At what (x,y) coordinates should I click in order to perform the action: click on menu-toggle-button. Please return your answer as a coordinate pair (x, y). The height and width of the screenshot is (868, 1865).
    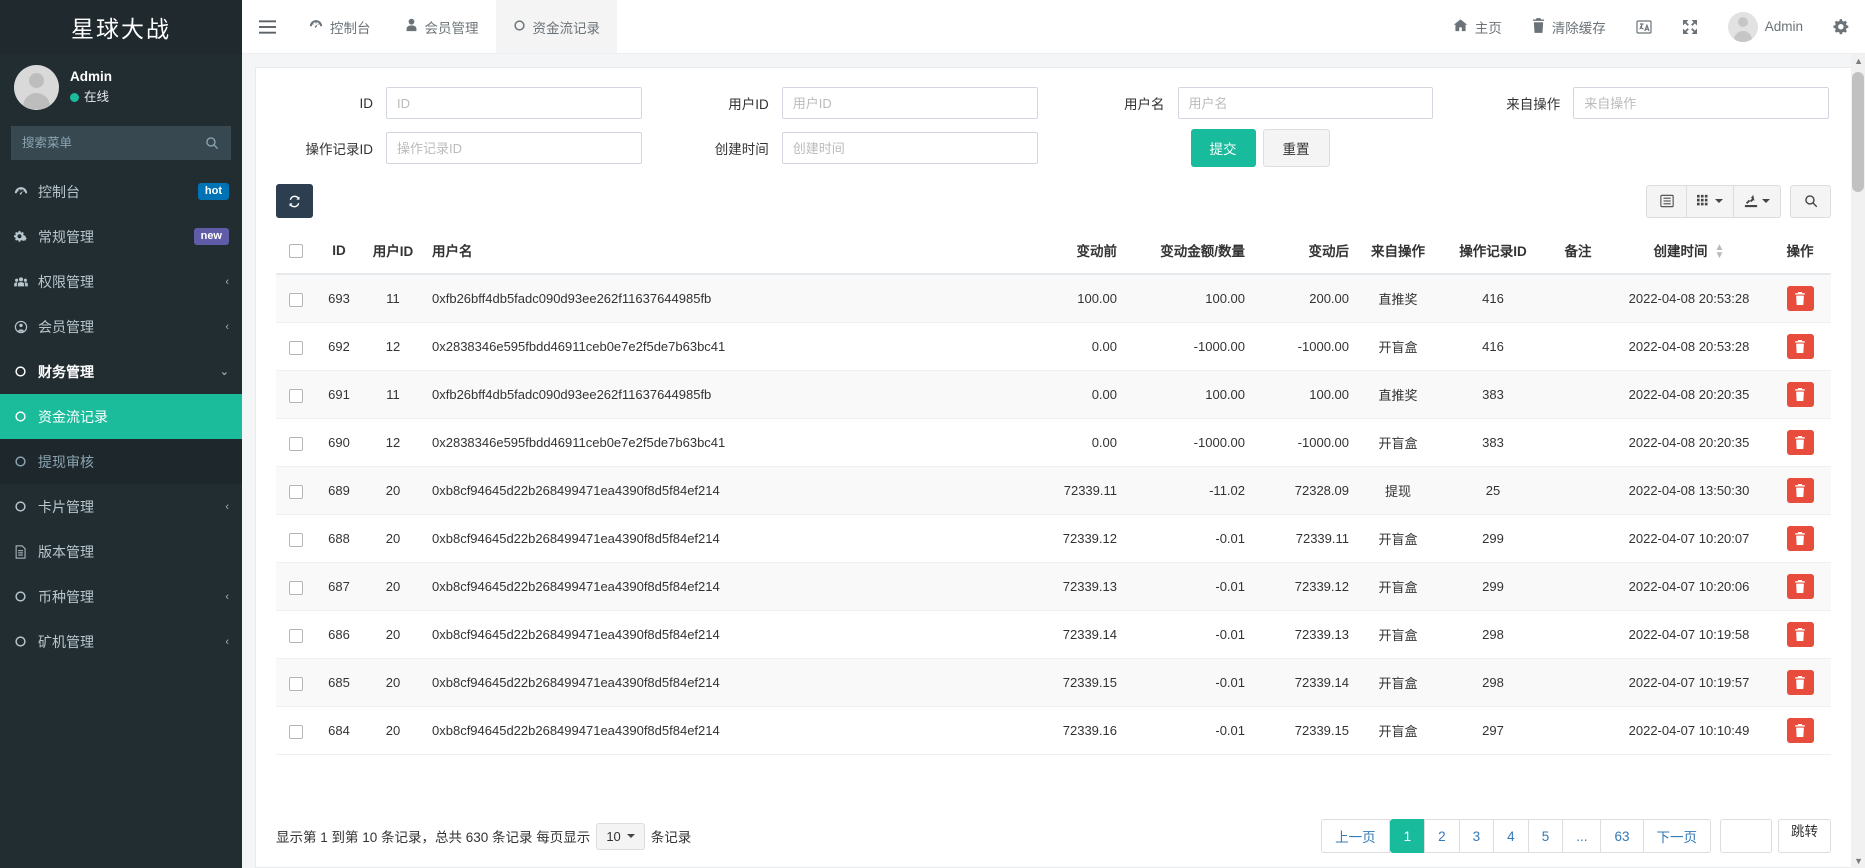
    Looking at the image, I should click on (267, 26).